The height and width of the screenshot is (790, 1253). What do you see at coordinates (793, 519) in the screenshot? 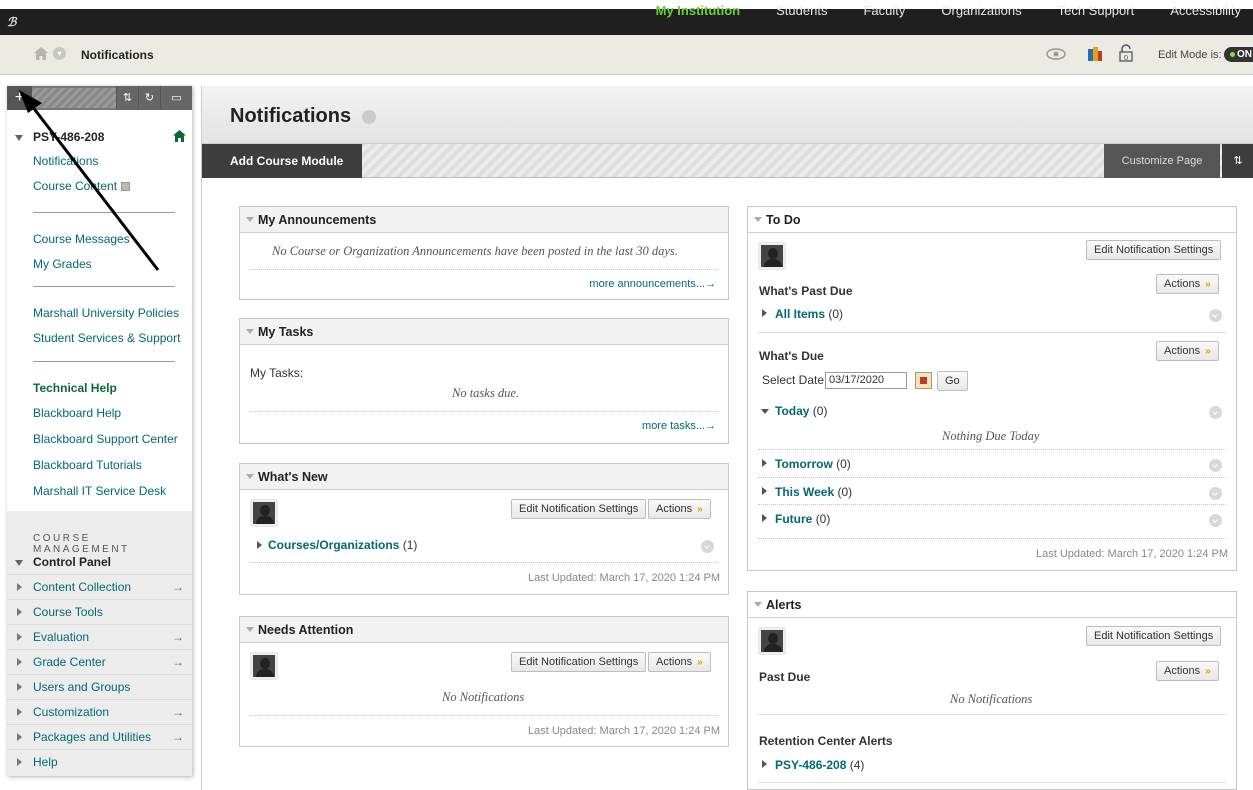
I see `future-link: Future` at bounding box center [793, 519].